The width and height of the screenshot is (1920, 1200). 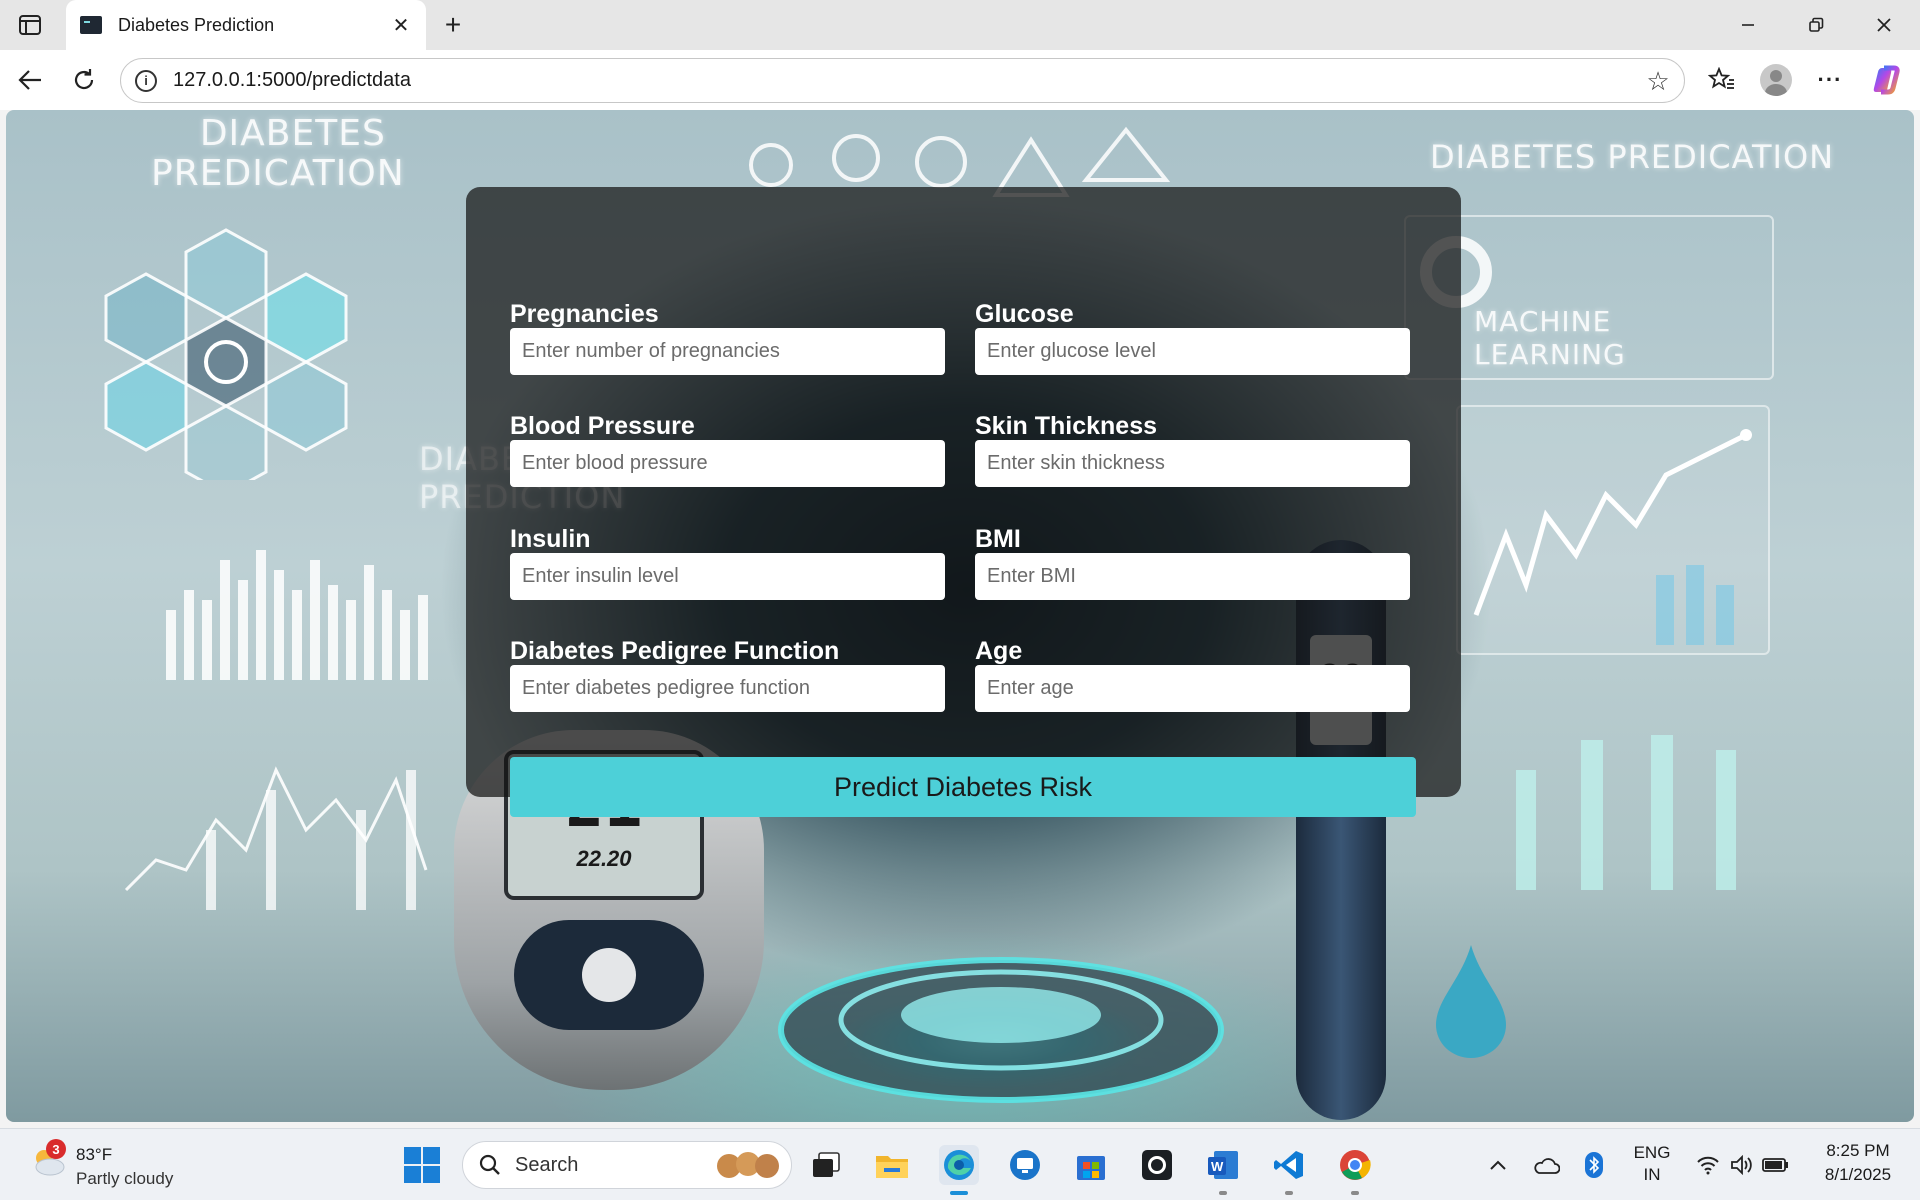 What do you see at coordinates (278, 173) in the screenshot?
I see `bg-title-left-line2: PREDICATION` at bounding box center [278, 173].